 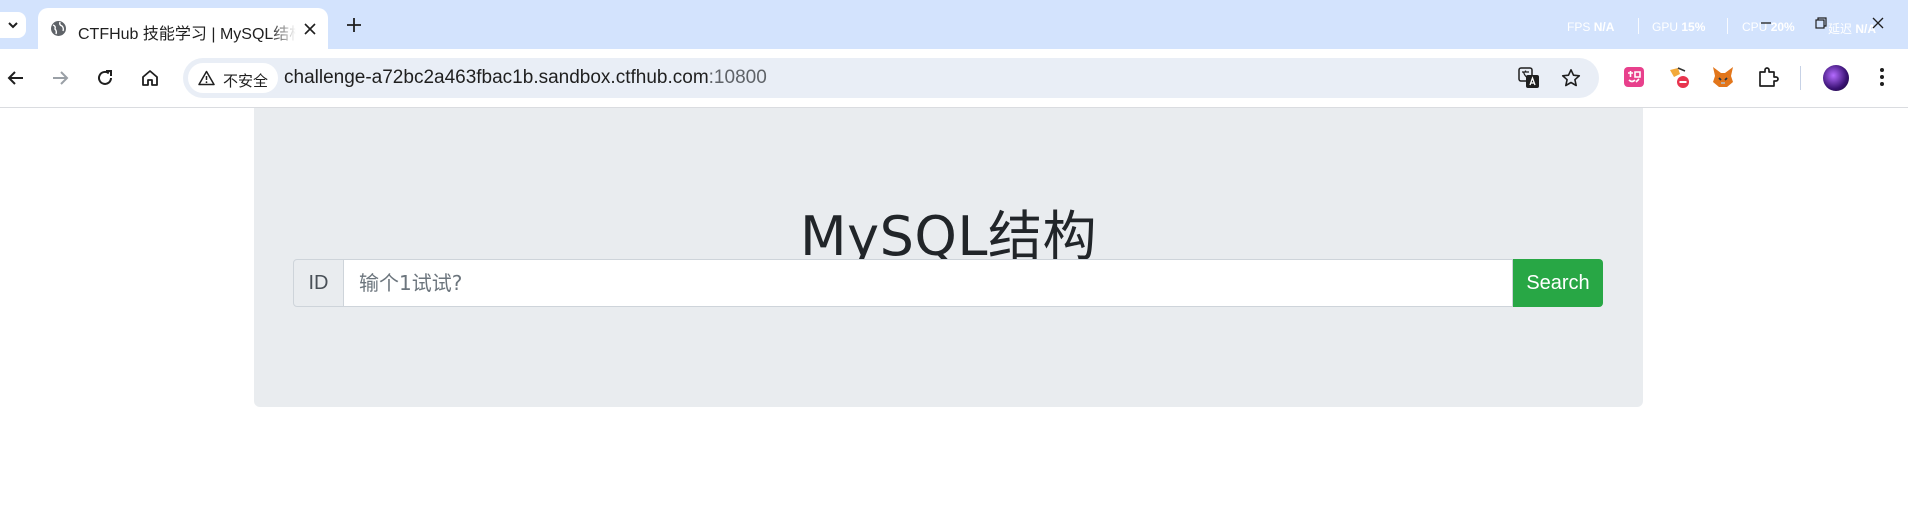 What do you see at coordinates (246, 81) in the screenshot?
I see `security-label: 不安全` at bounding box center [246, 81].